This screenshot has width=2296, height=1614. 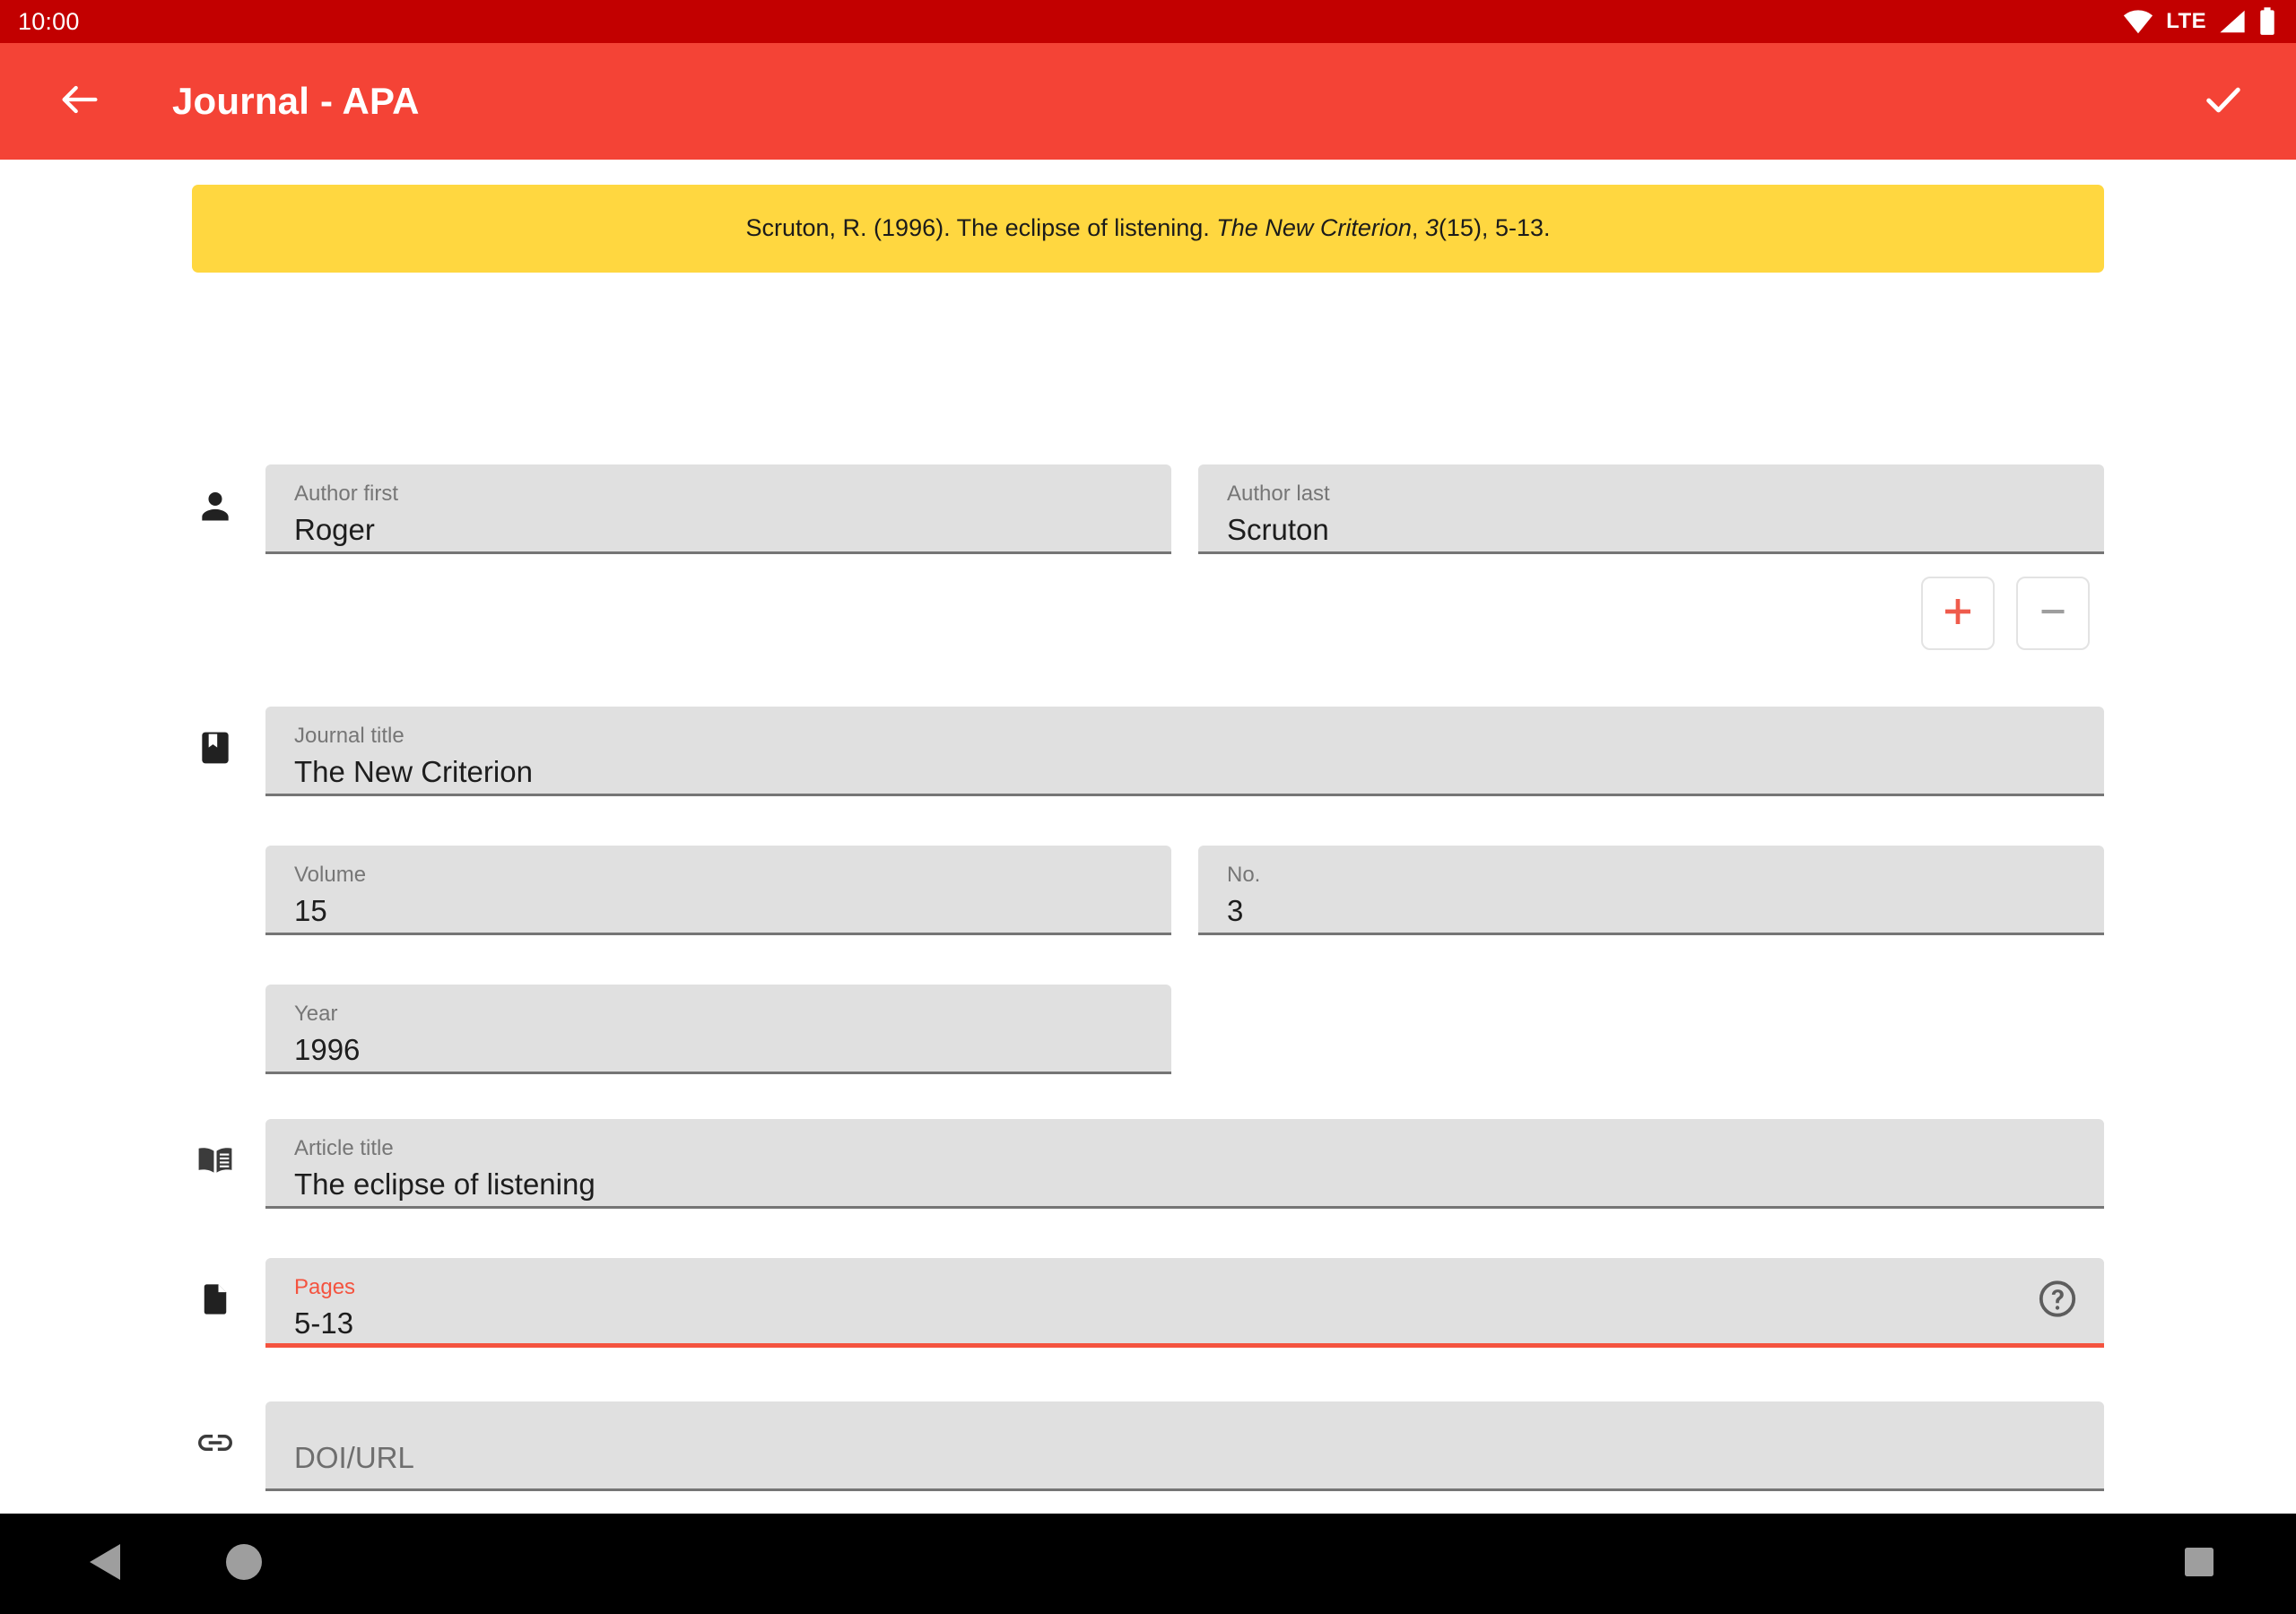 I want to click on help-icon, so click(x=2057, y=1300).